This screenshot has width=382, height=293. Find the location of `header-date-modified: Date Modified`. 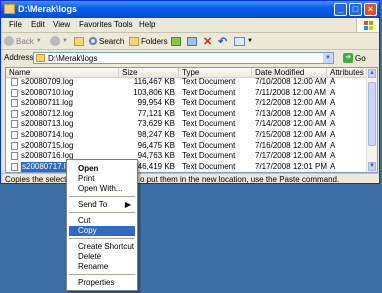

header-date-modified: Date Modified is located at coordinates (289, 72).